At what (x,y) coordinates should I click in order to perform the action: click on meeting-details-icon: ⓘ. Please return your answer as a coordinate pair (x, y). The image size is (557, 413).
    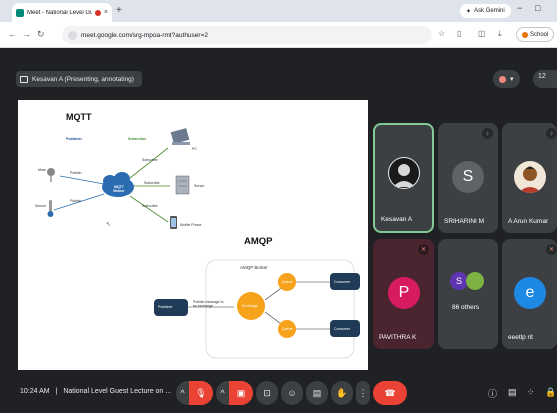
    Looking at the image, I should click on (492, 393).